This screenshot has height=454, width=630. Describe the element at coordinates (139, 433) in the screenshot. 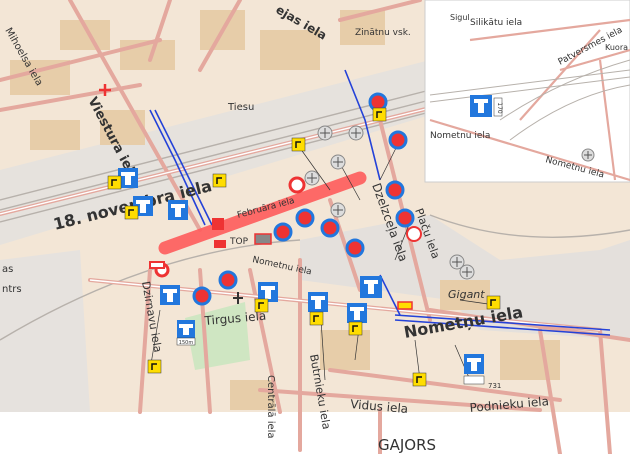

I see `blank-area` at that location.